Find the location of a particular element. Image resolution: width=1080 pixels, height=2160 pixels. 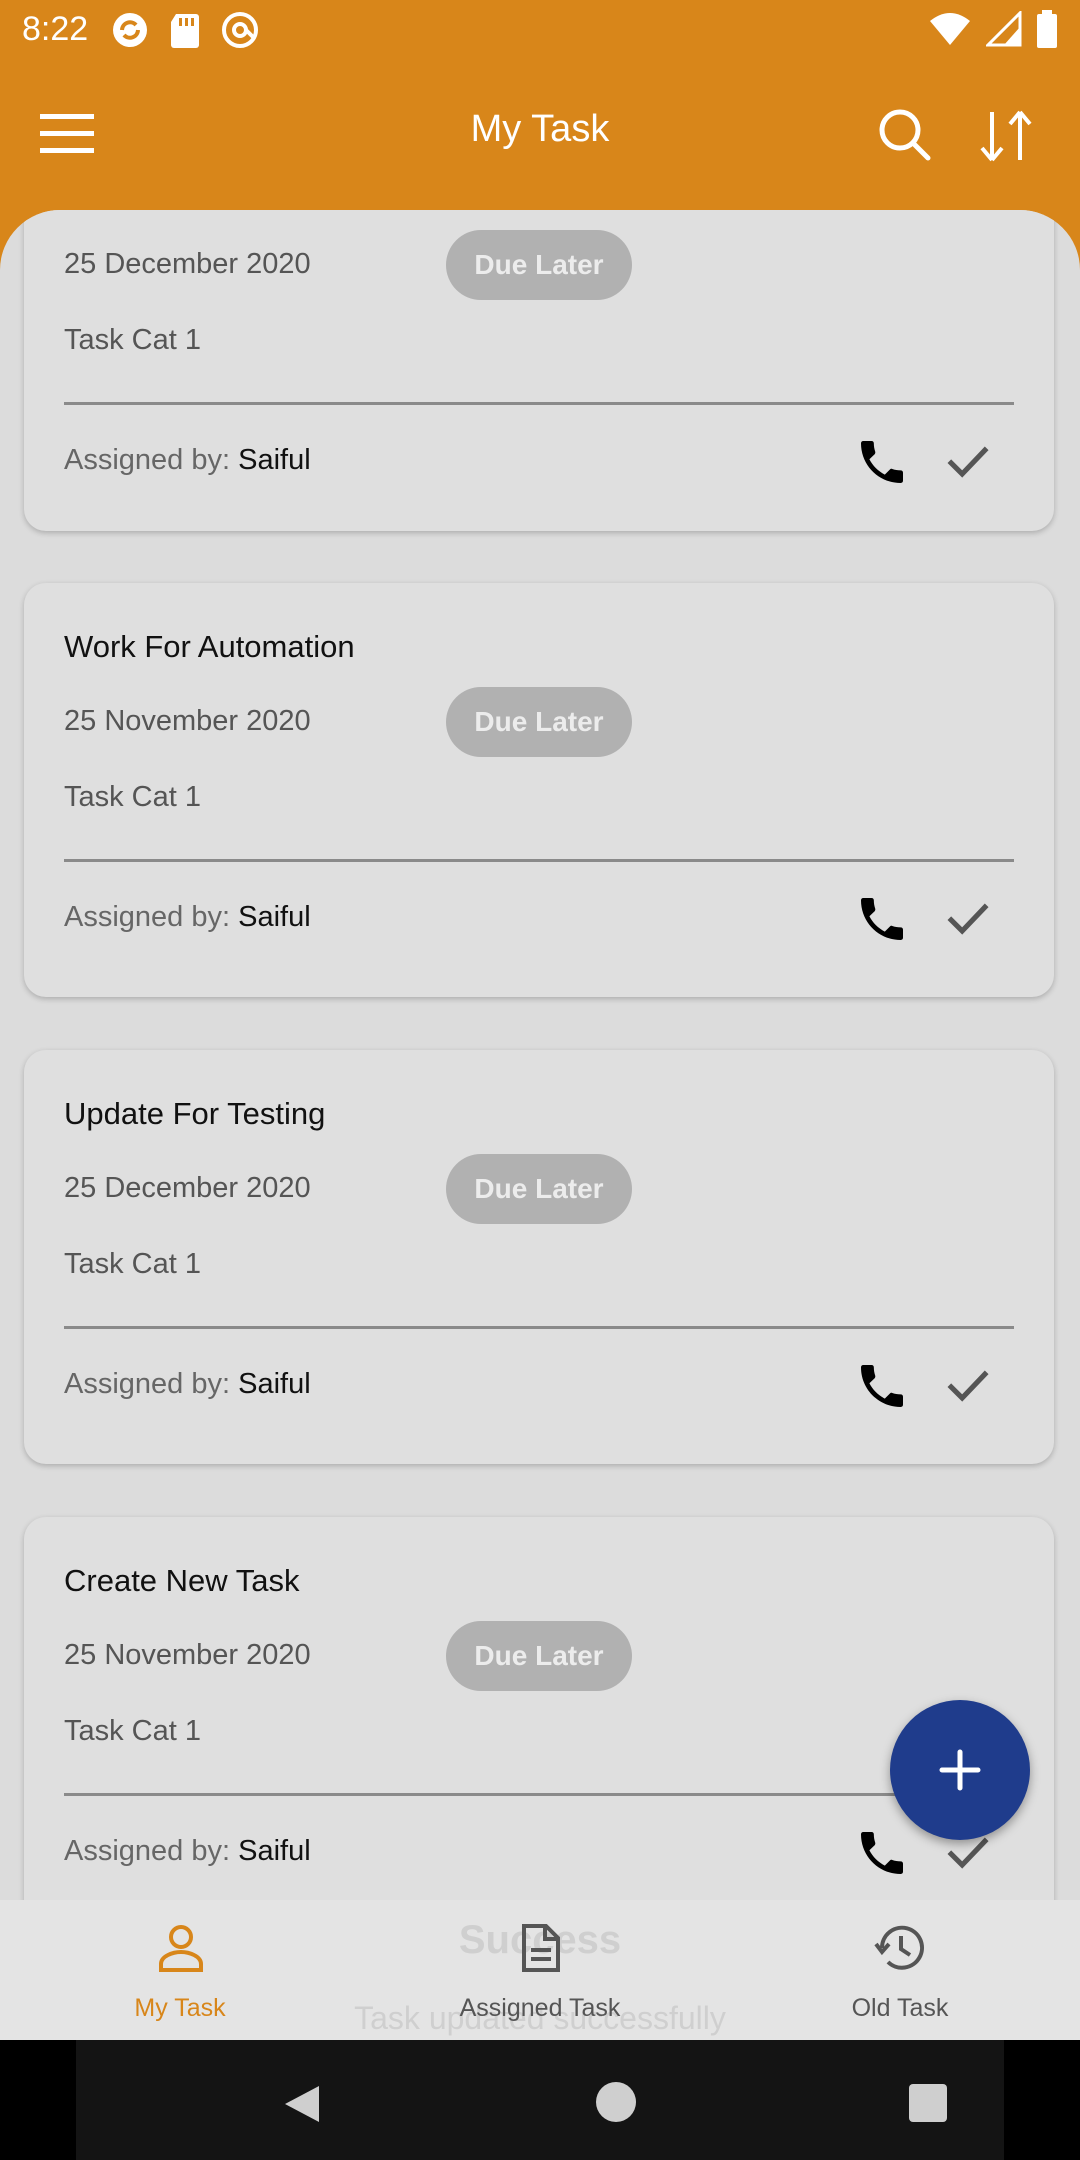

wifi-icon is located at coordinates (950, 29).